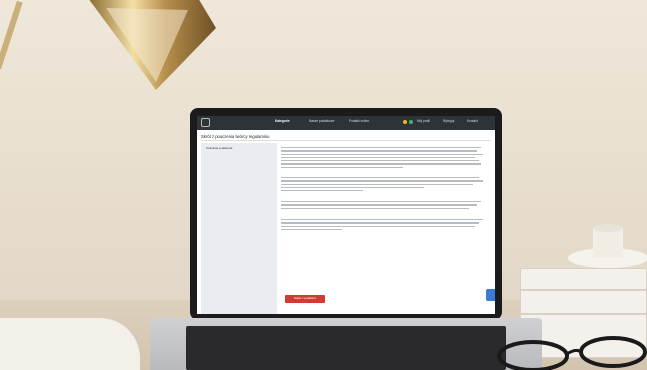  What do you see at coordinates (359, 121) in the screenshot?
I see `nav-item-online: Podatki online` at bounding box center [359, 121].